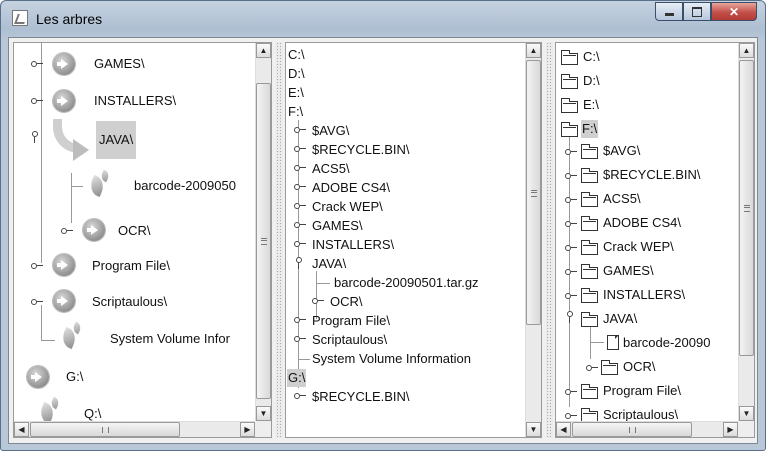  I want to click on right-vertical-scrollbar: ▲ ▼, so click(746, 232).